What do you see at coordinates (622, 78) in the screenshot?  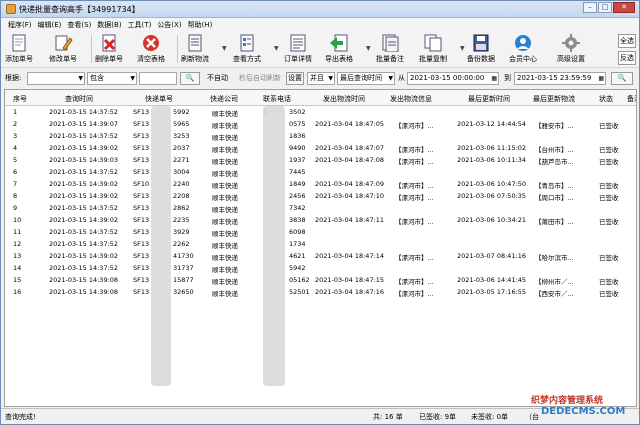 I see `date-search-button: 🔍` at bounding box center [622, 78].